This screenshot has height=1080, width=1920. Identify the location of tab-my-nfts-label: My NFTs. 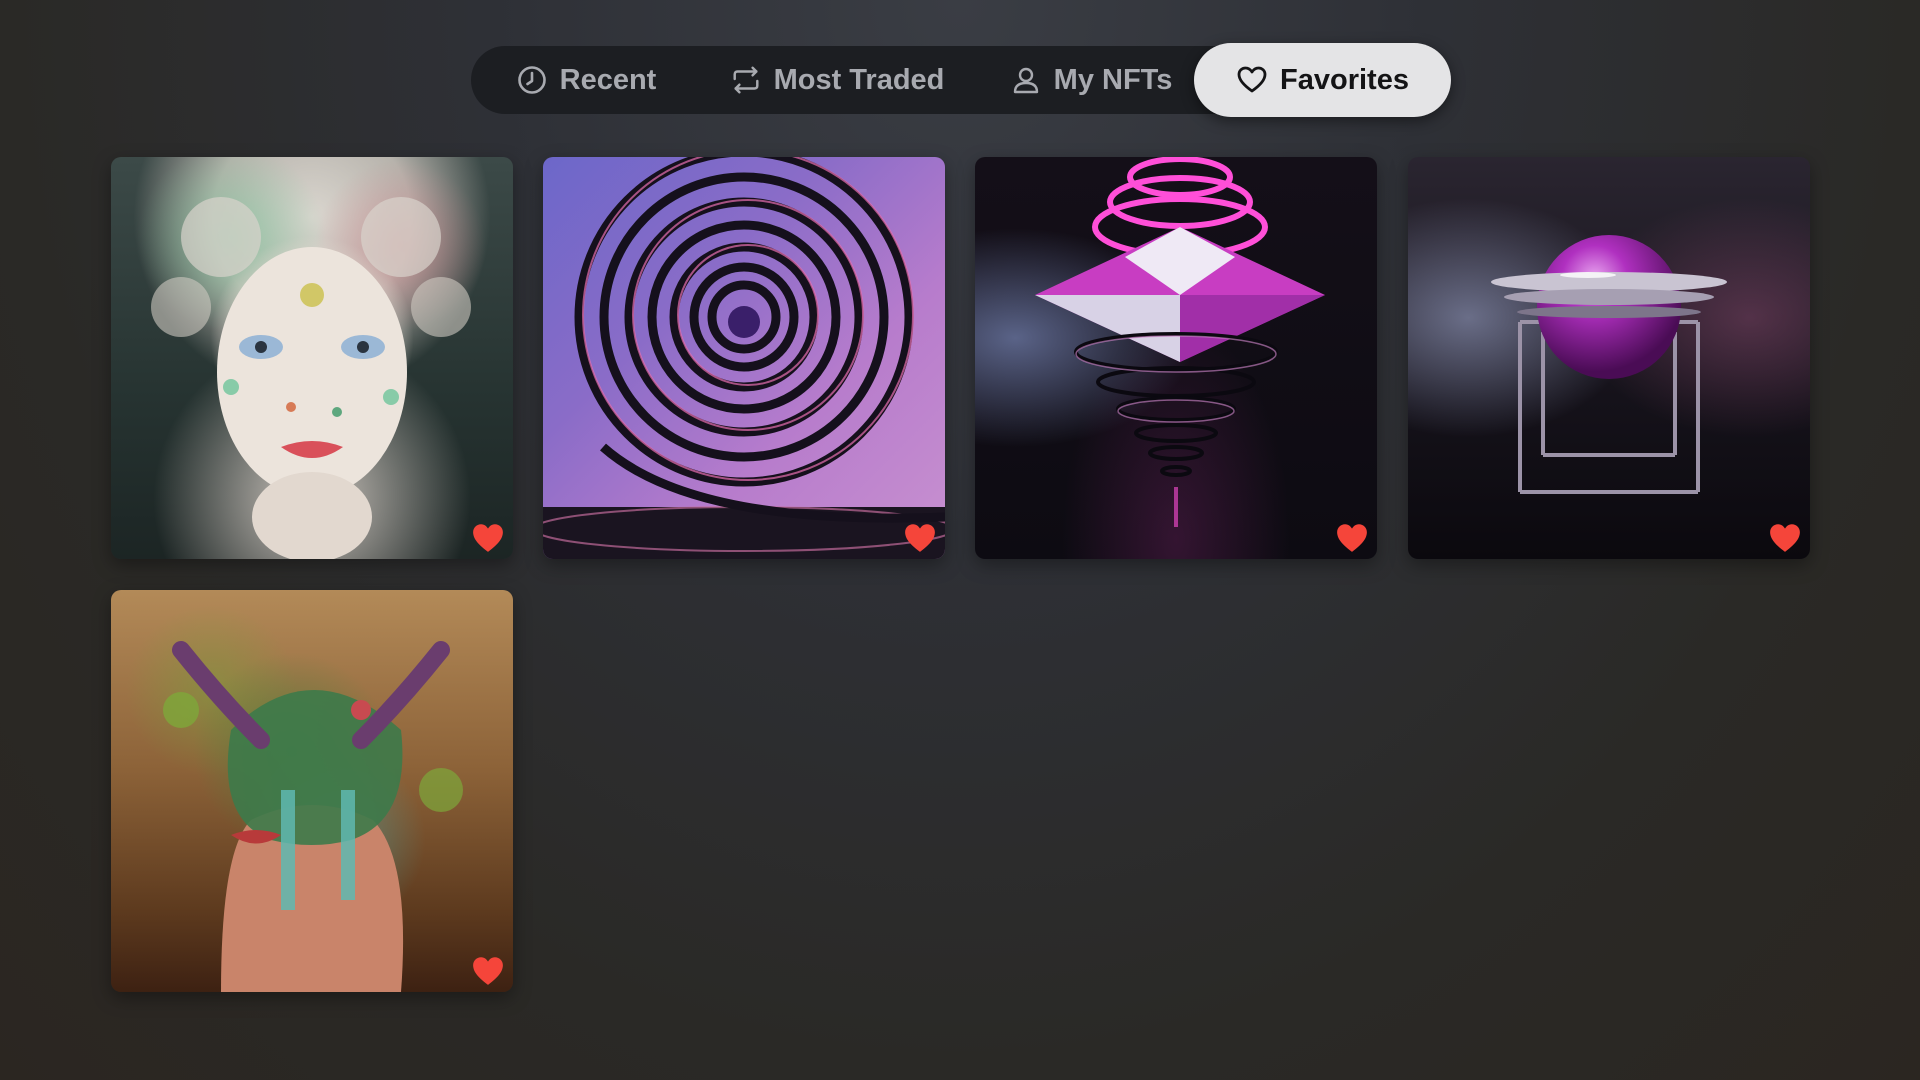
(1113, 79).